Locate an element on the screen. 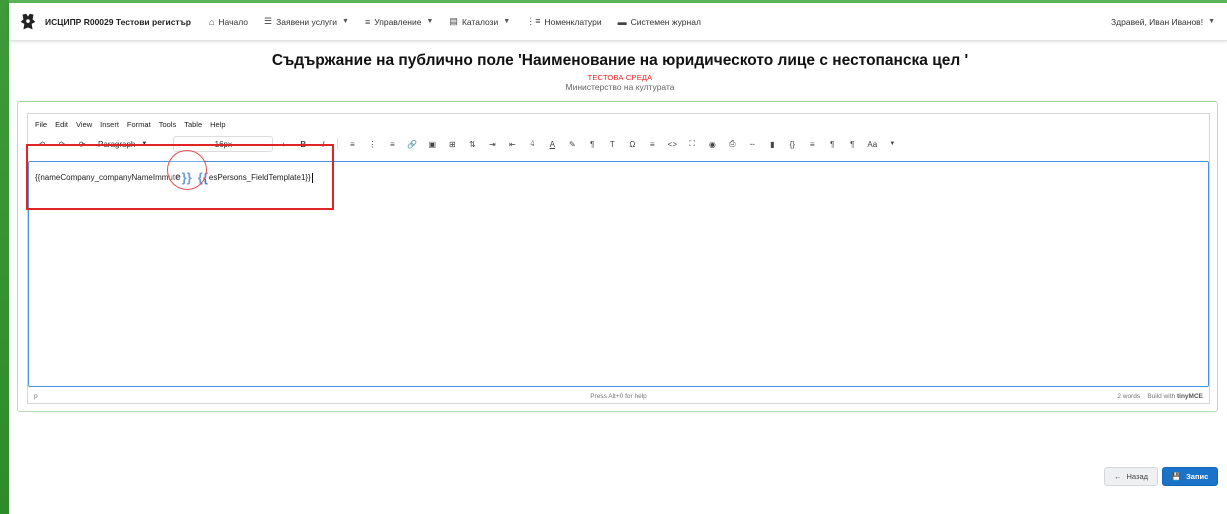  catalog-icon: ▤ is located at coordinates (453, 21).